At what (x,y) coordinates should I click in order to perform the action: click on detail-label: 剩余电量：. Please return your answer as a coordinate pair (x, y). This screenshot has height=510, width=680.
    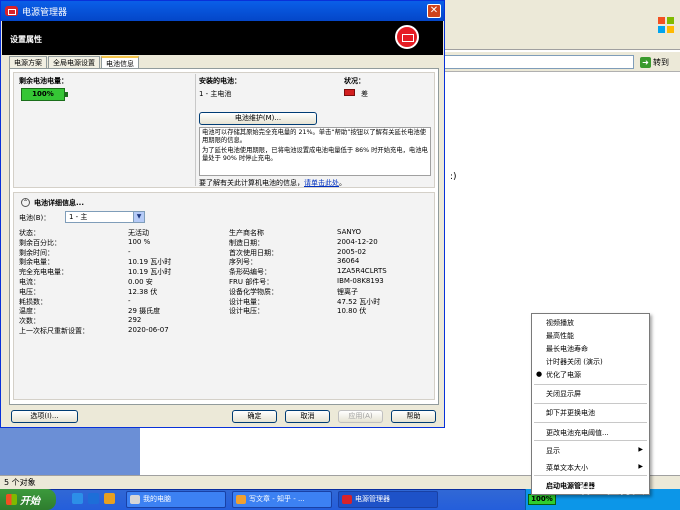
    Looking at the image, I should click on (36, 262).